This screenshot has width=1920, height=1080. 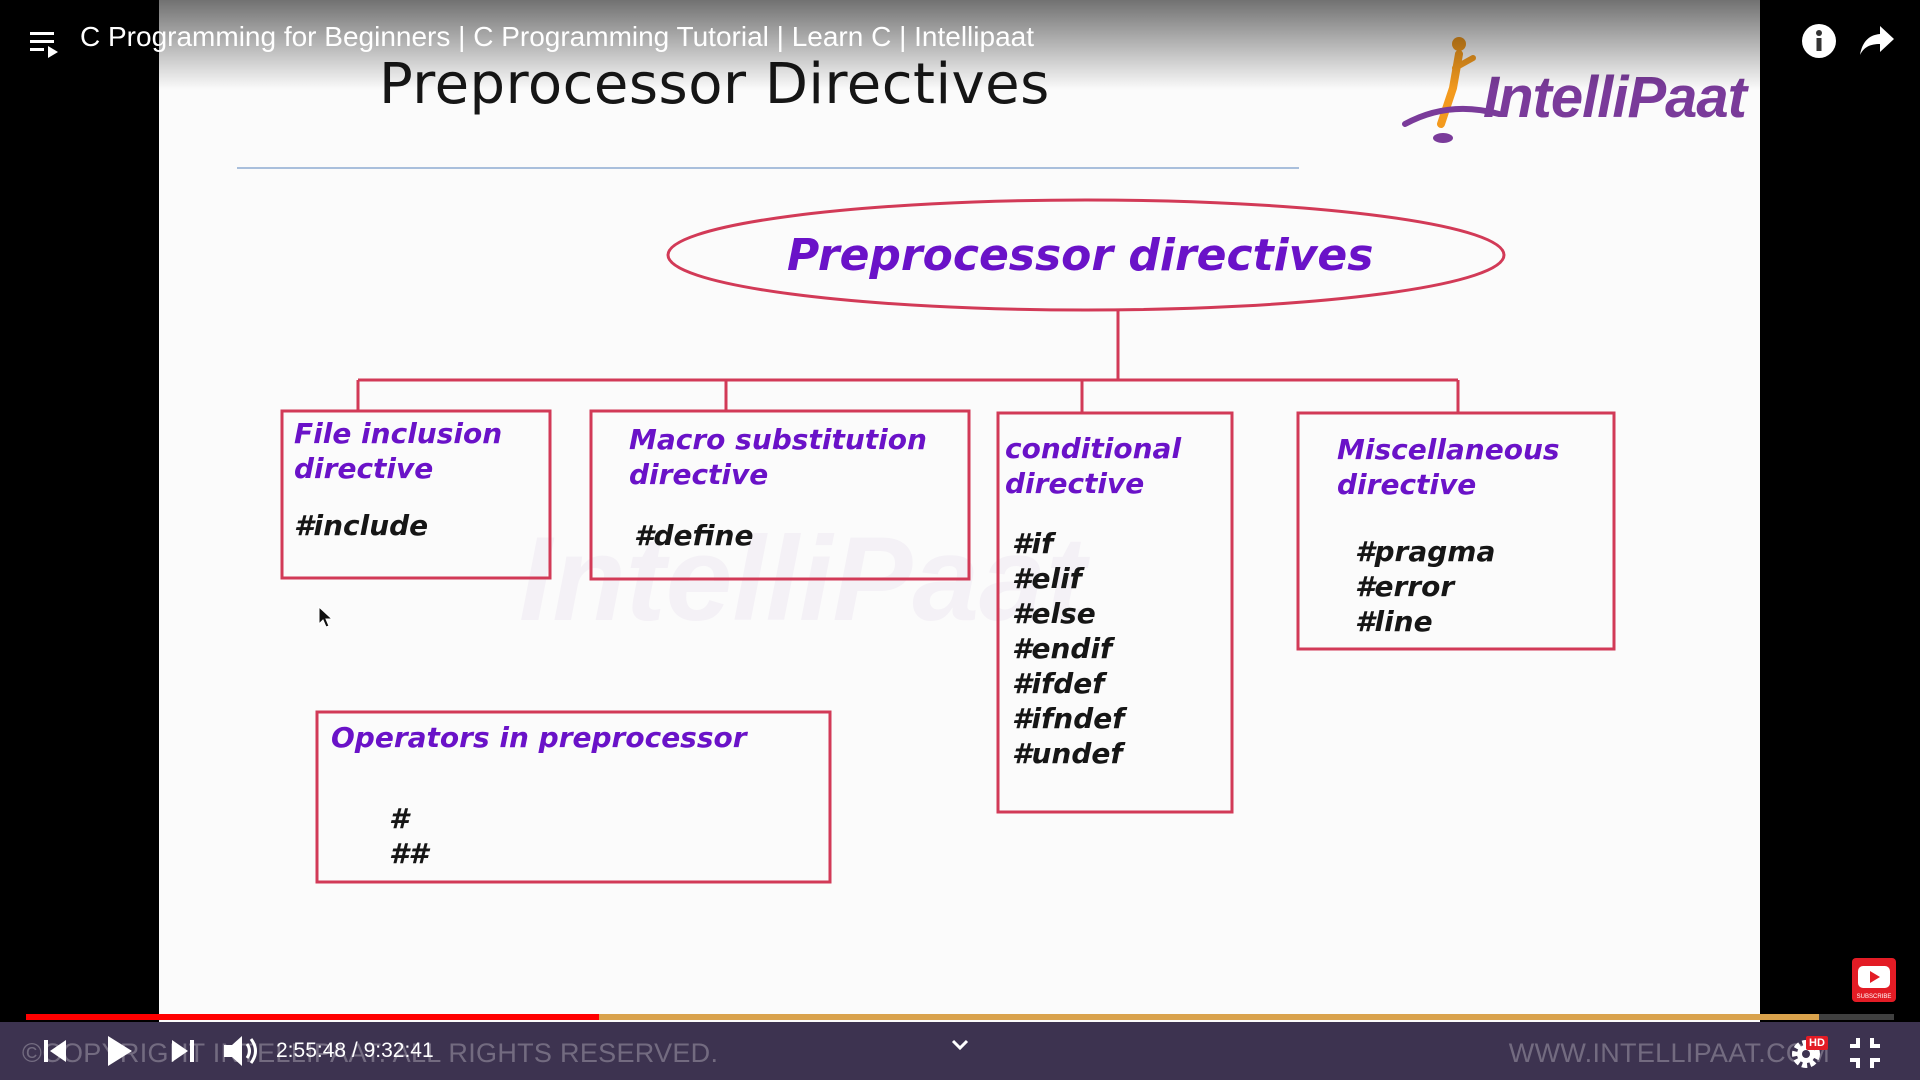 I want to click on directive-item: #line, so click(x=1394, y=621).